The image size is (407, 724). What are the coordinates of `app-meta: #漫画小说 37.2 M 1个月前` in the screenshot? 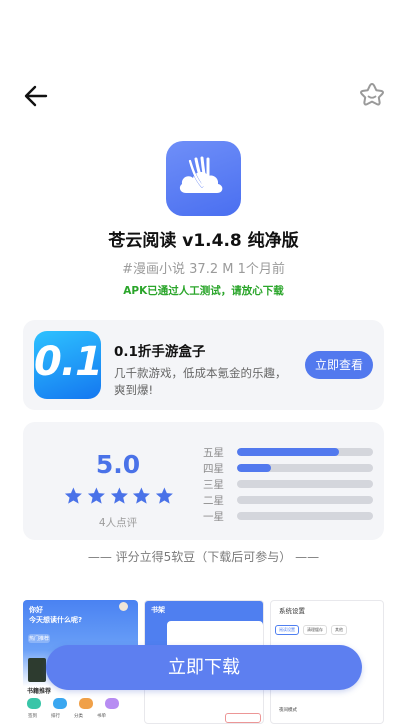 It's located at (203, 269).